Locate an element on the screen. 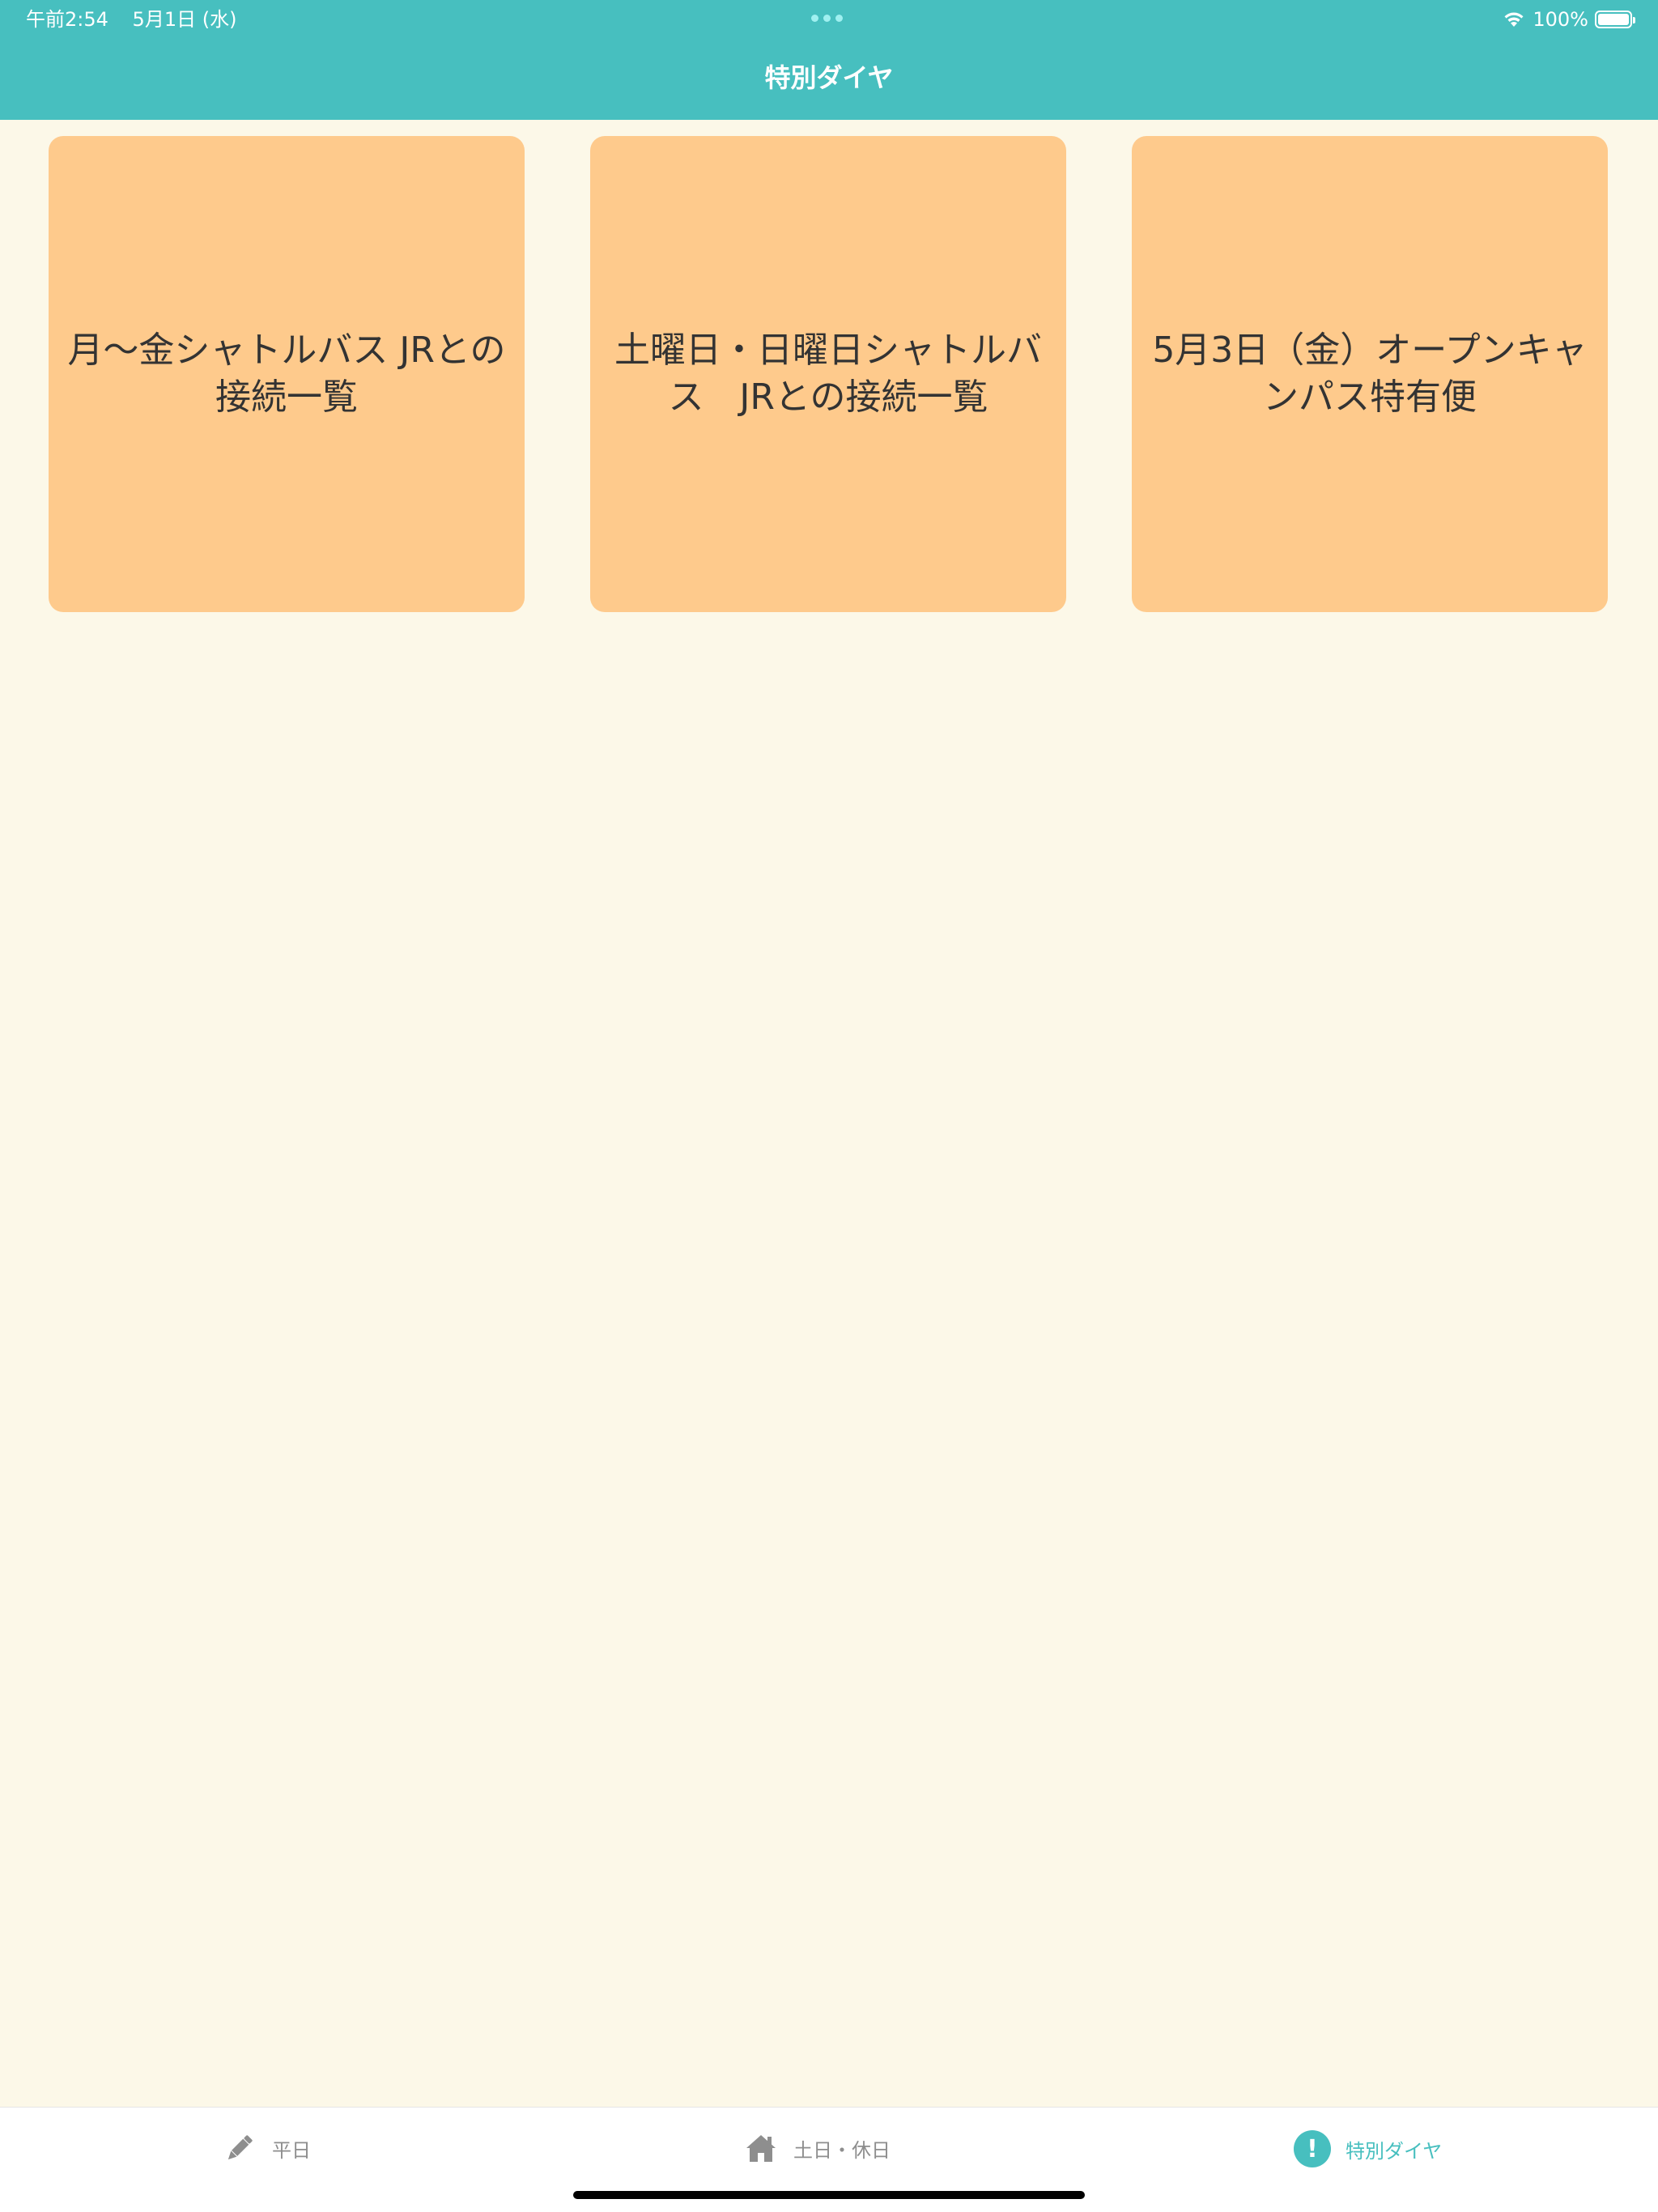 This screenshot has height=2212, width=1658. home-icon is located at coordinates (761, 2149).